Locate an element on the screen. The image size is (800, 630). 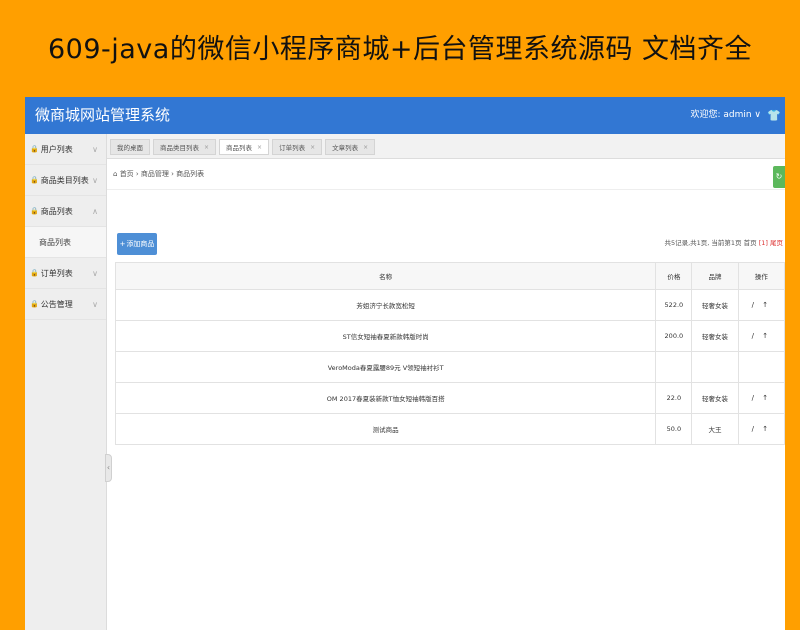
tab-products: 商品列表 × is located at coordinates (244, 147).